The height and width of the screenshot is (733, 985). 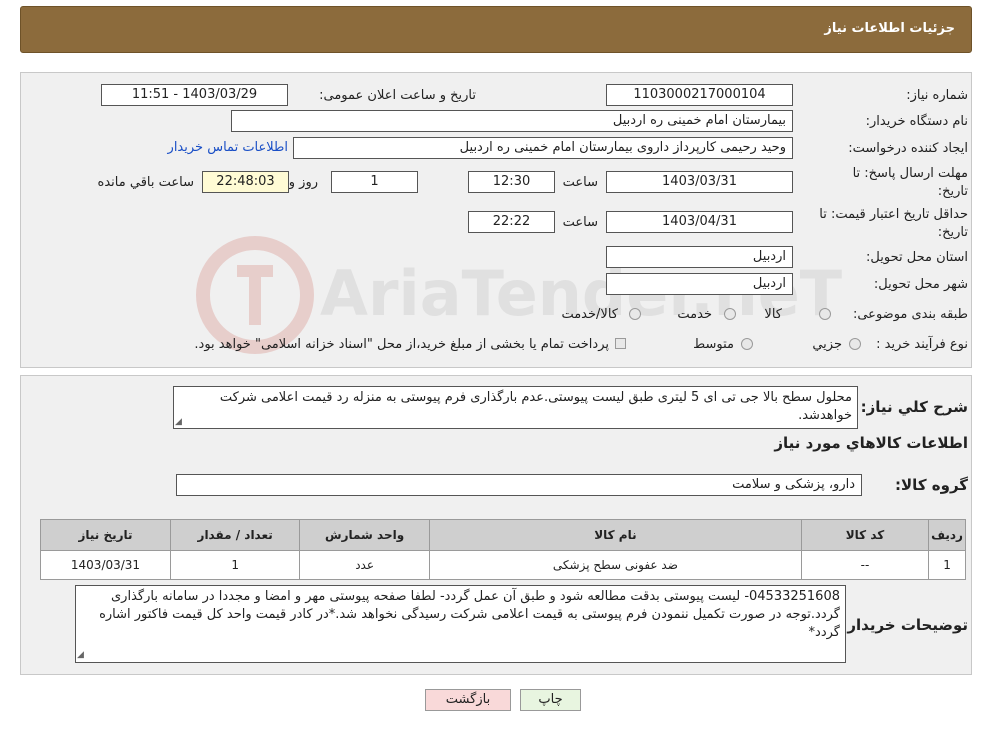 I want to click on cell-row: 1, so click(x=947, y=565).